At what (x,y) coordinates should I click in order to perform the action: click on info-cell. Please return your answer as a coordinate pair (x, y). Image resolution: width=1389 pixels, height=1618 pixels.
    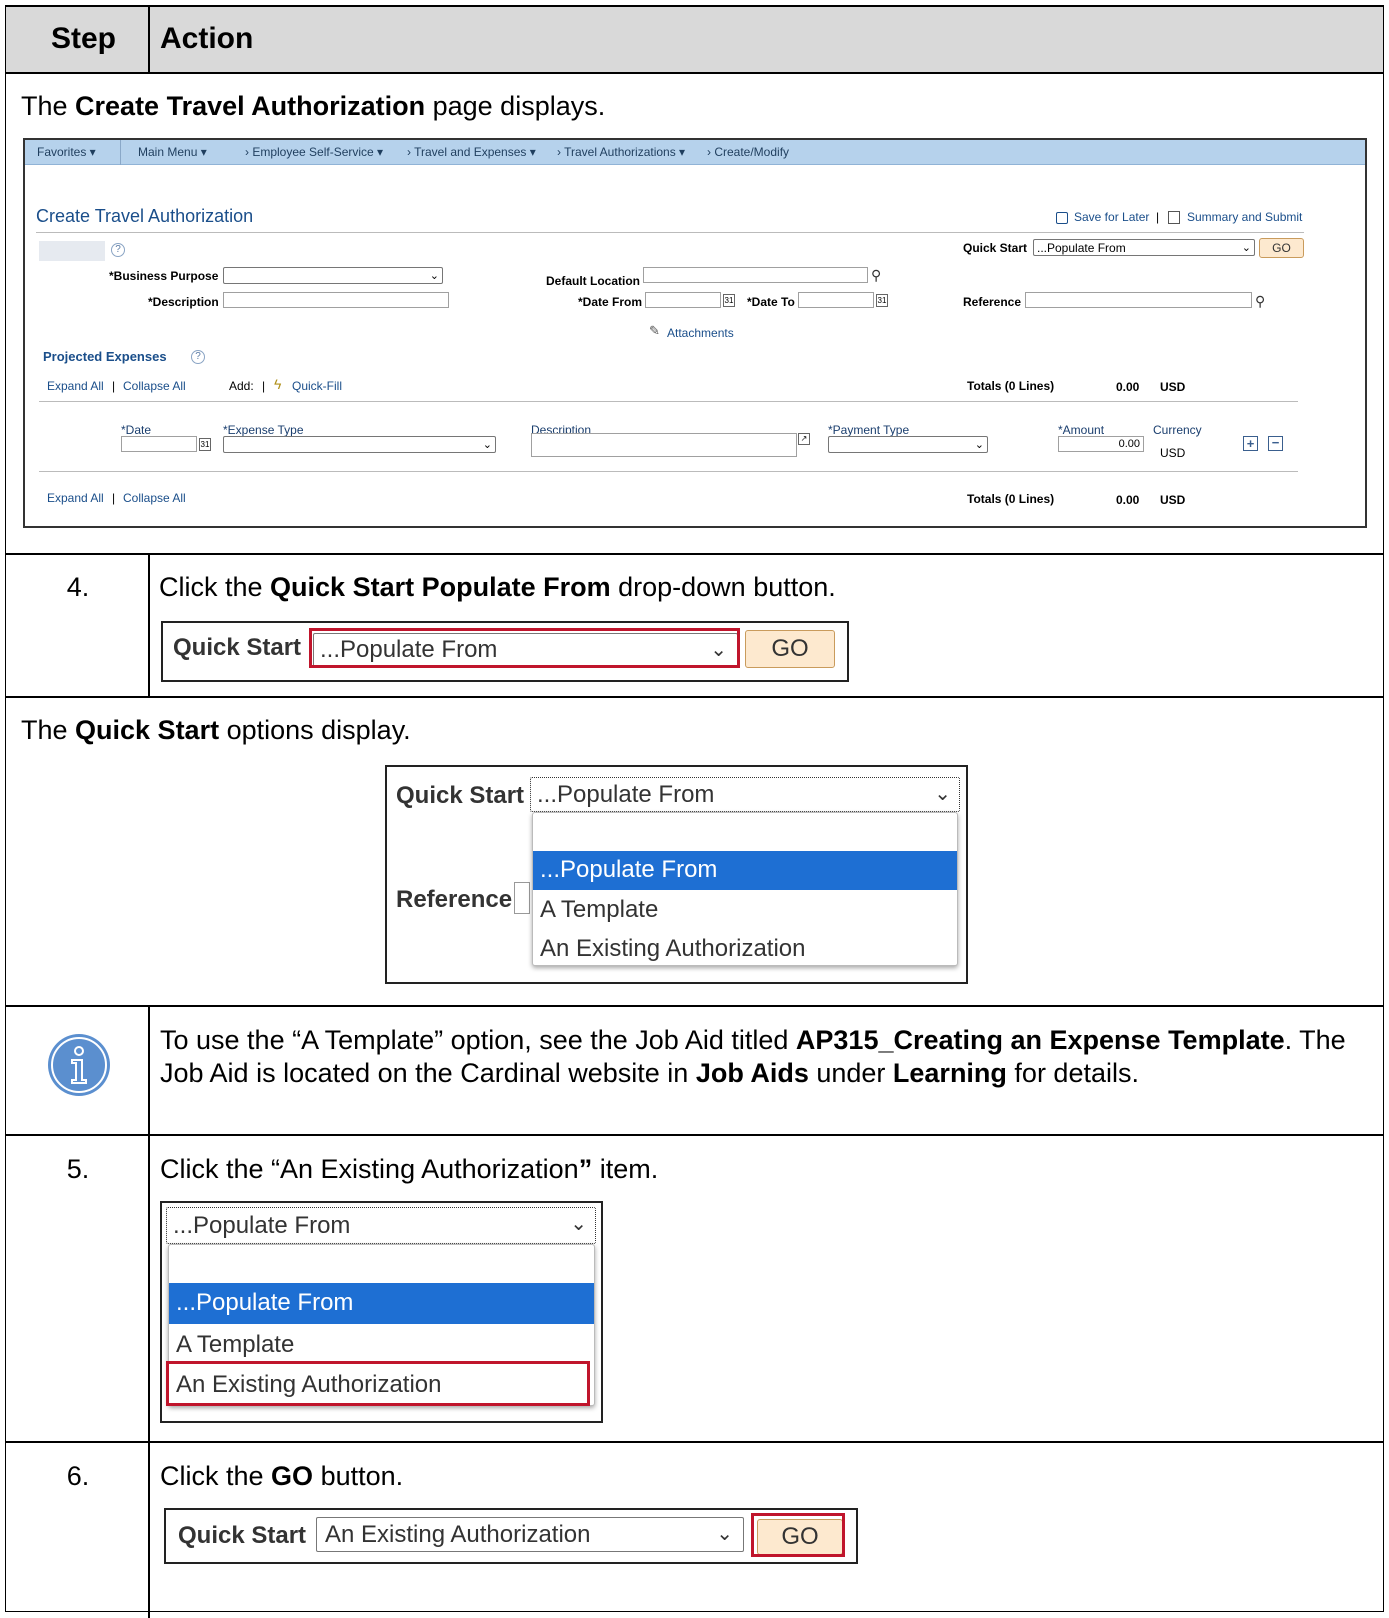
    Looking at the image, I should click on (78, 1070).